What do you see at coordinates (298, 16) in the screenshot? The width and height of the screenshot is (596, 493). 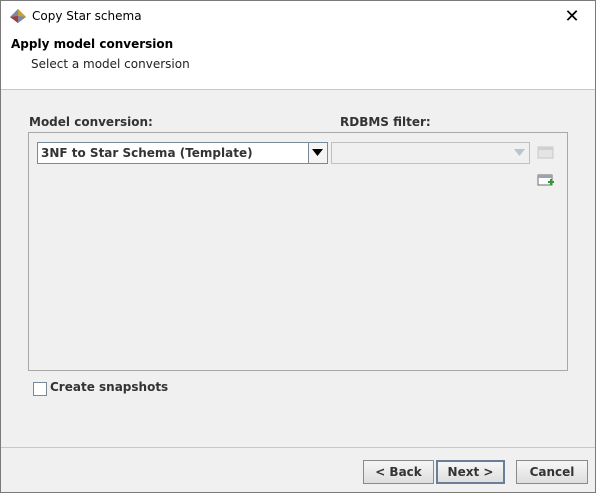 I see `title-bar: Copy Star schema ✕` at bounding box center [298, 16].